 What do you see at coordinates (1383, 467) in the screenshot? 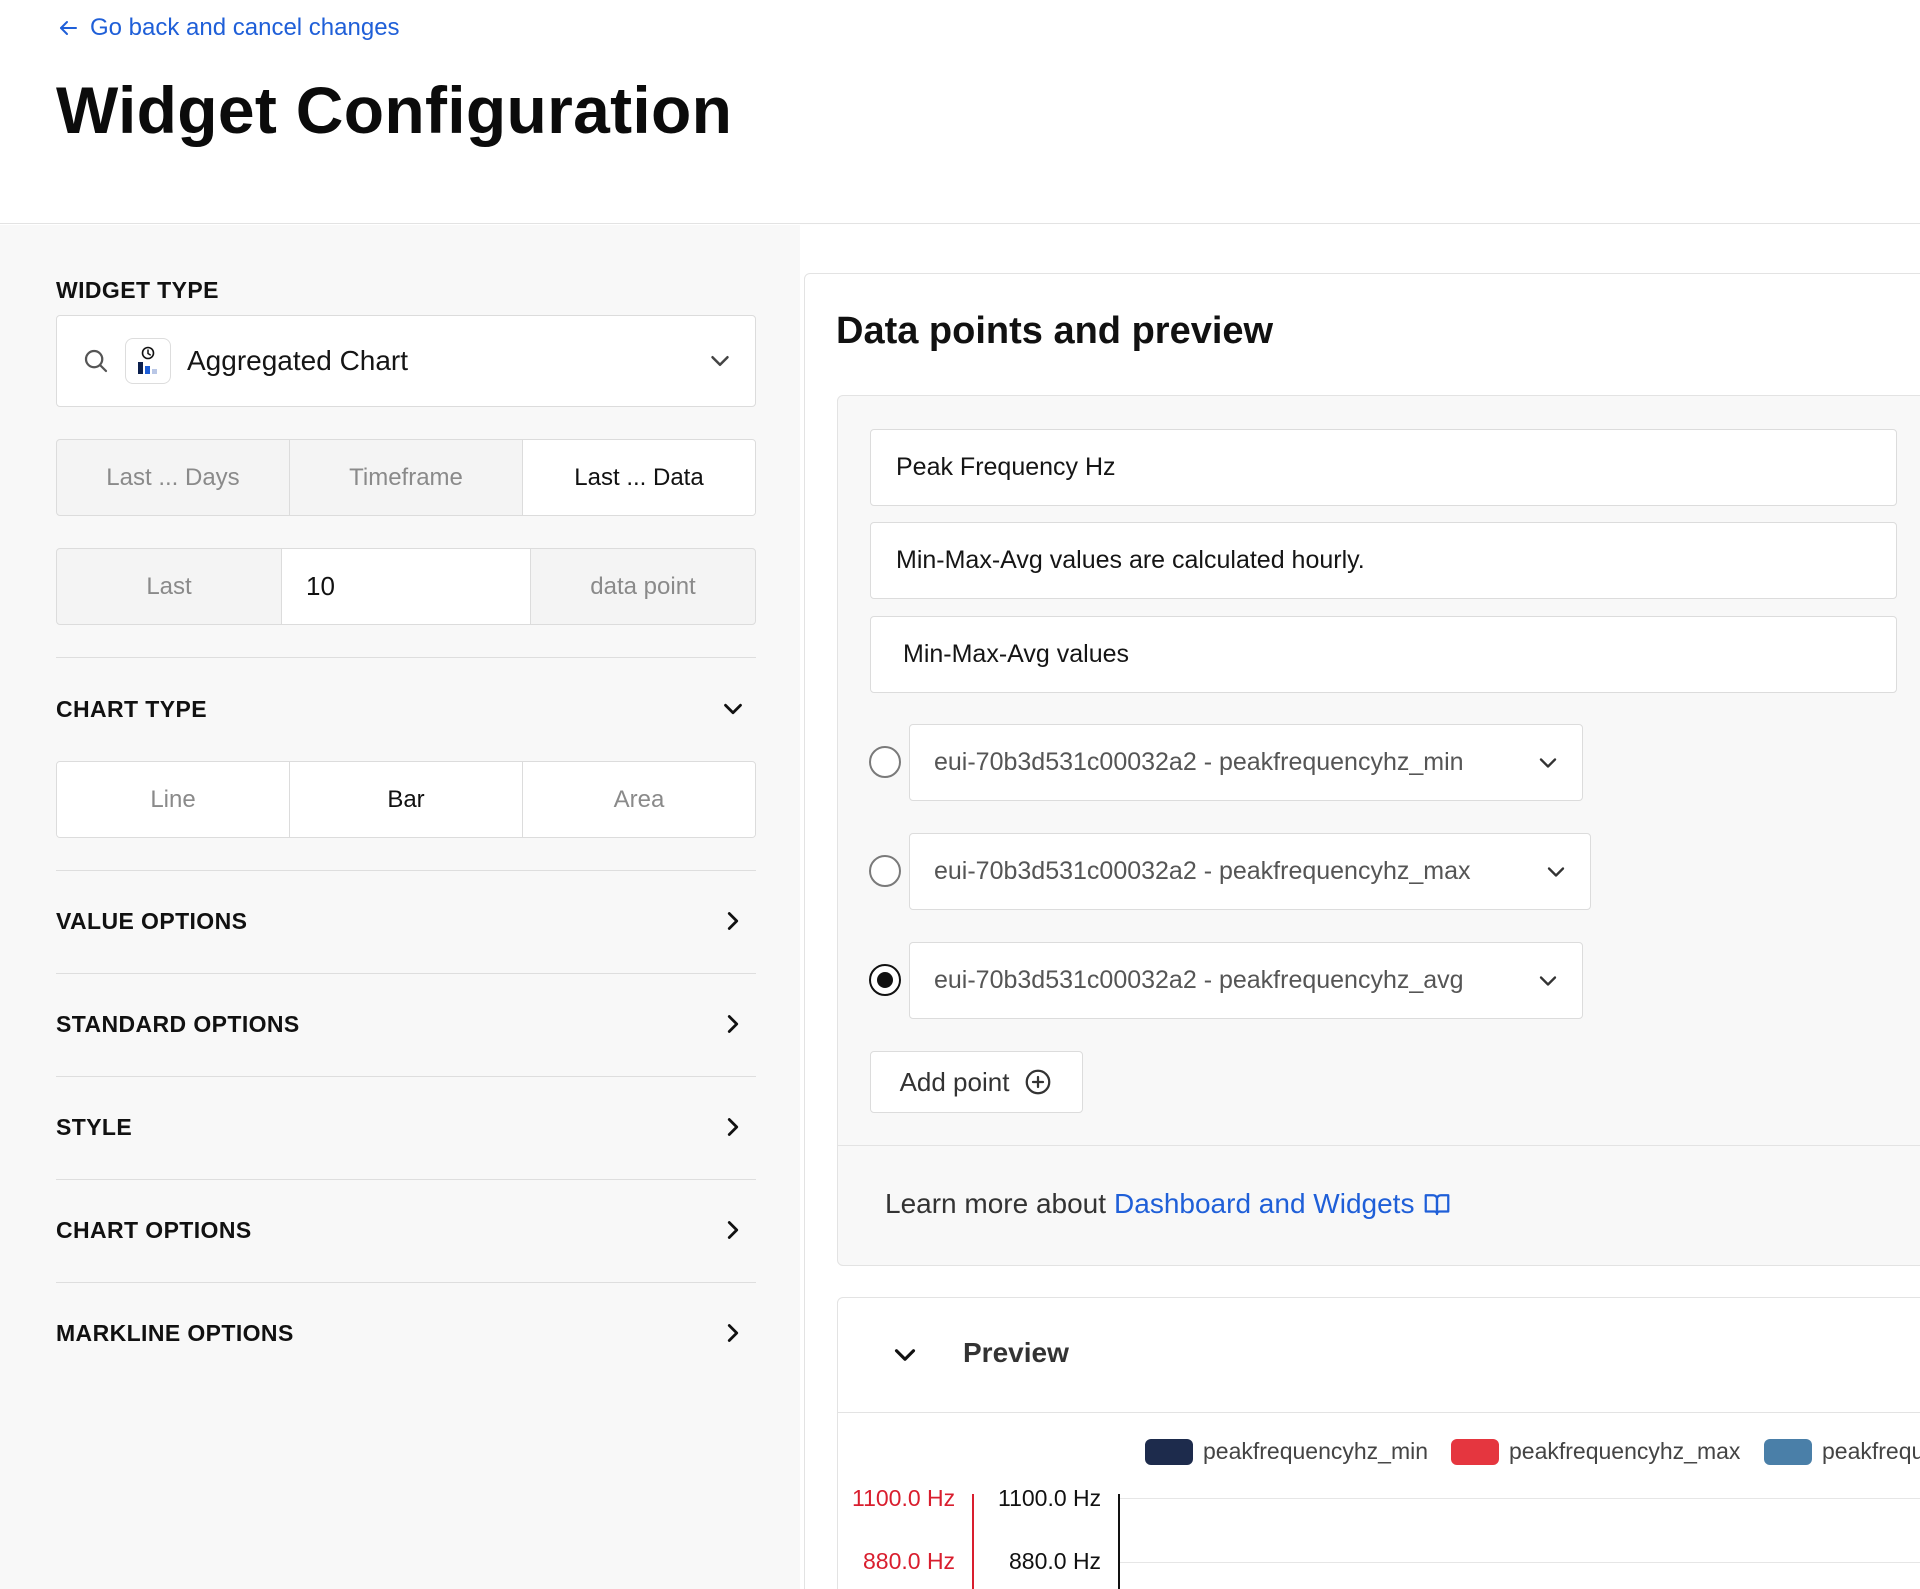
I see `widget-title-input: Peak Frequency Hz` at bounding box center [1383, 467].